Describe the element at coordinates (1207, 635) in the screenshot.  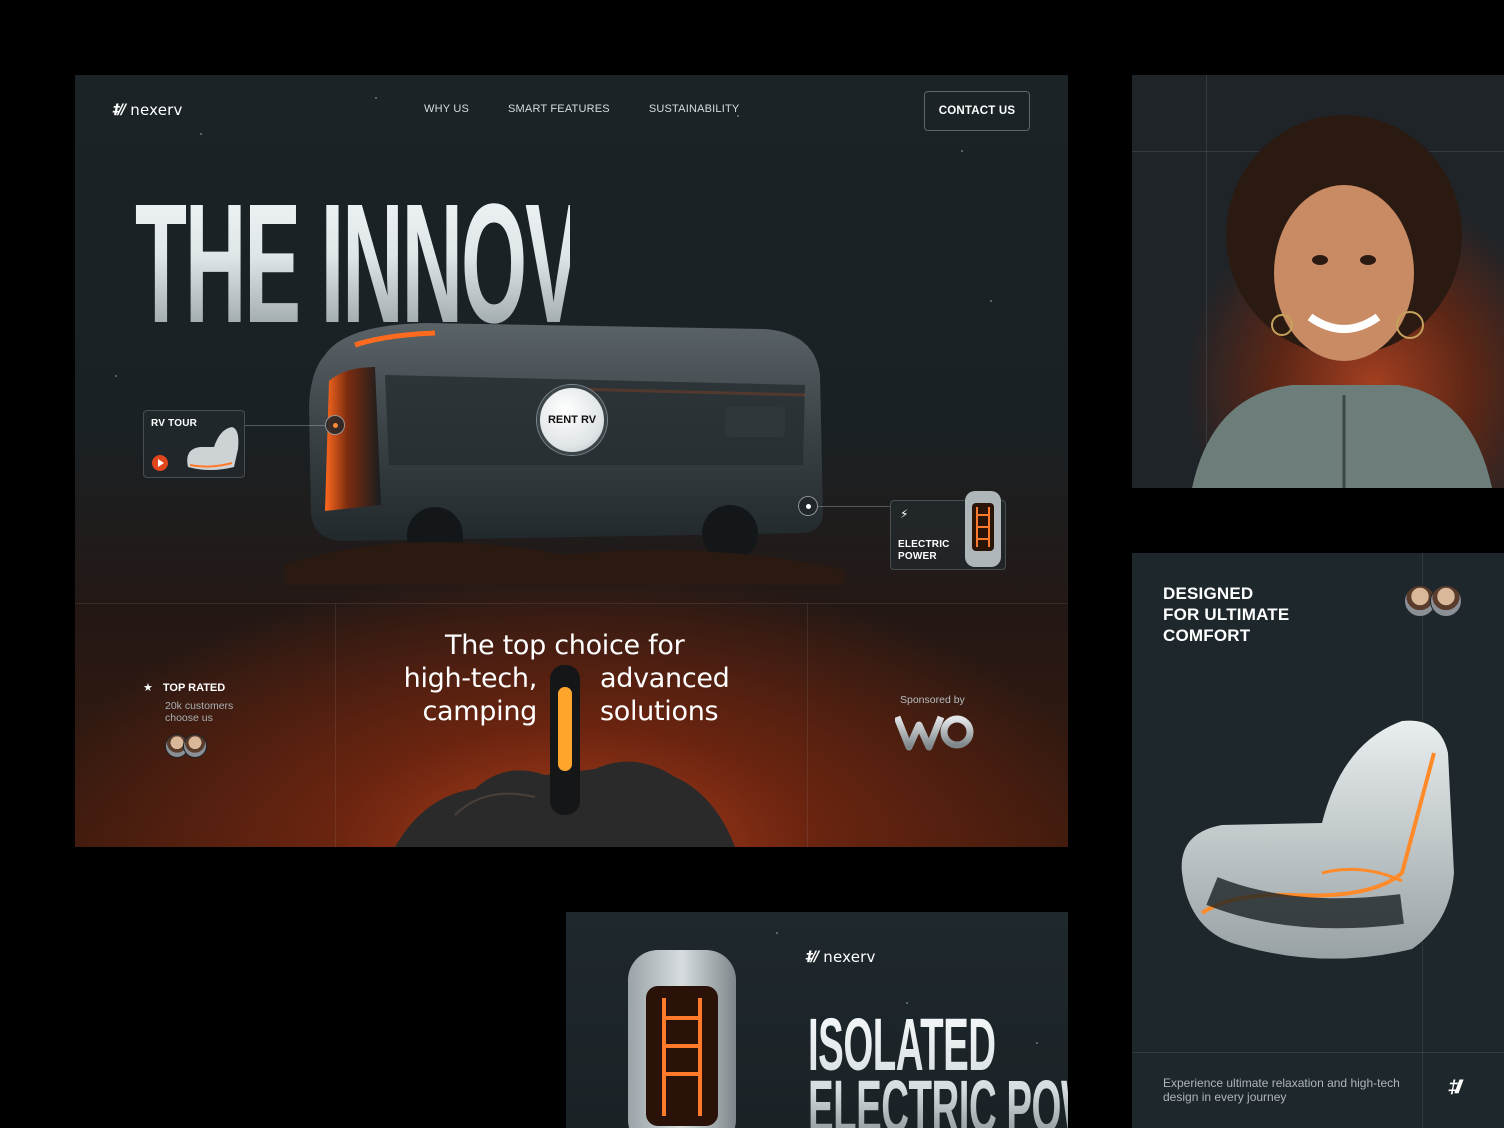
I see `comfort-title-line: COMFORT` at that location.